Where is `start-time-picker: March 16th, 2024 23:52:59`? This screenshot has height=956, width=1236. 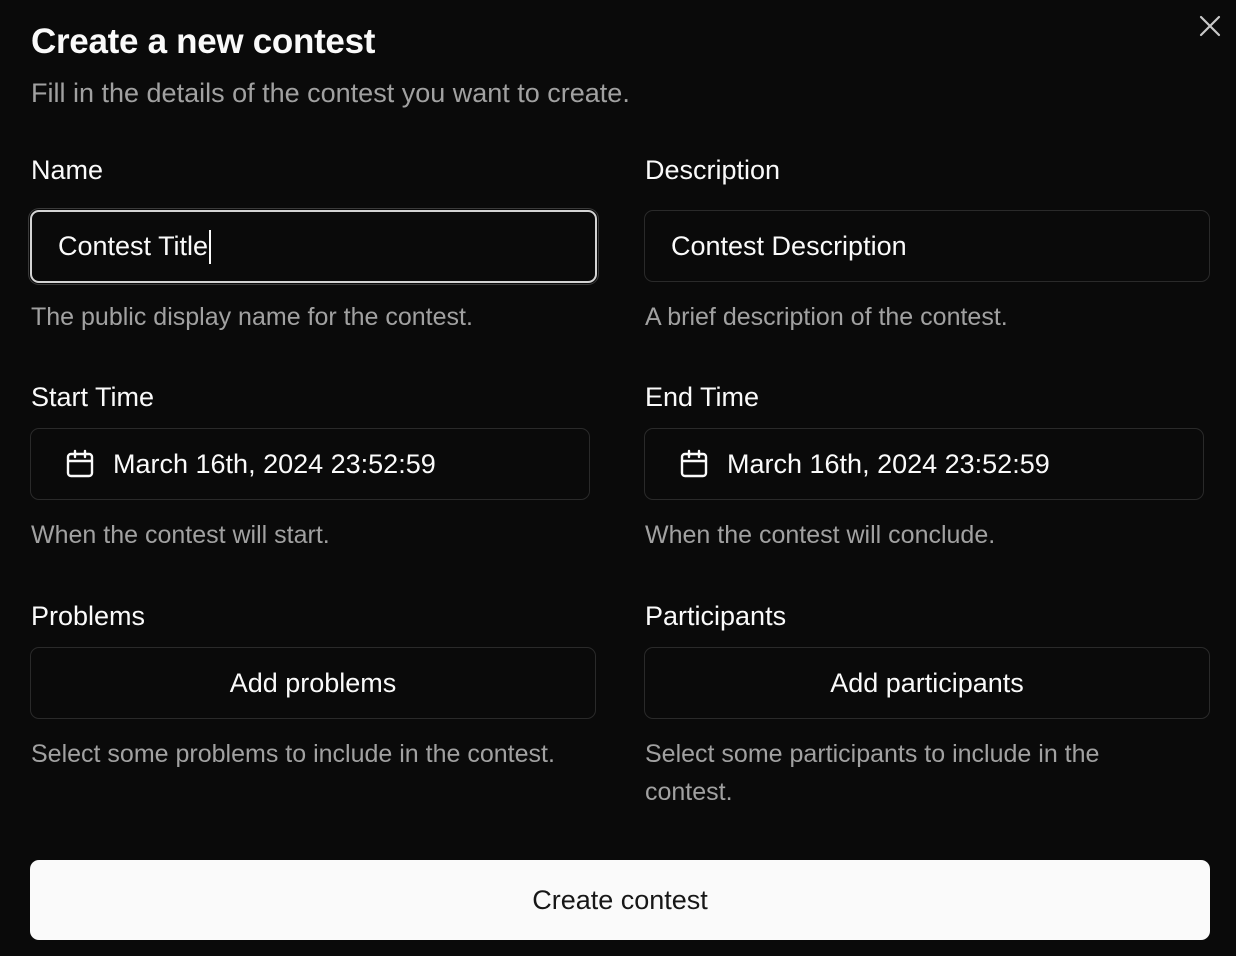
start-time-picker: March 16th, 2024 23:52:59 is located at coordinates (310, 464).